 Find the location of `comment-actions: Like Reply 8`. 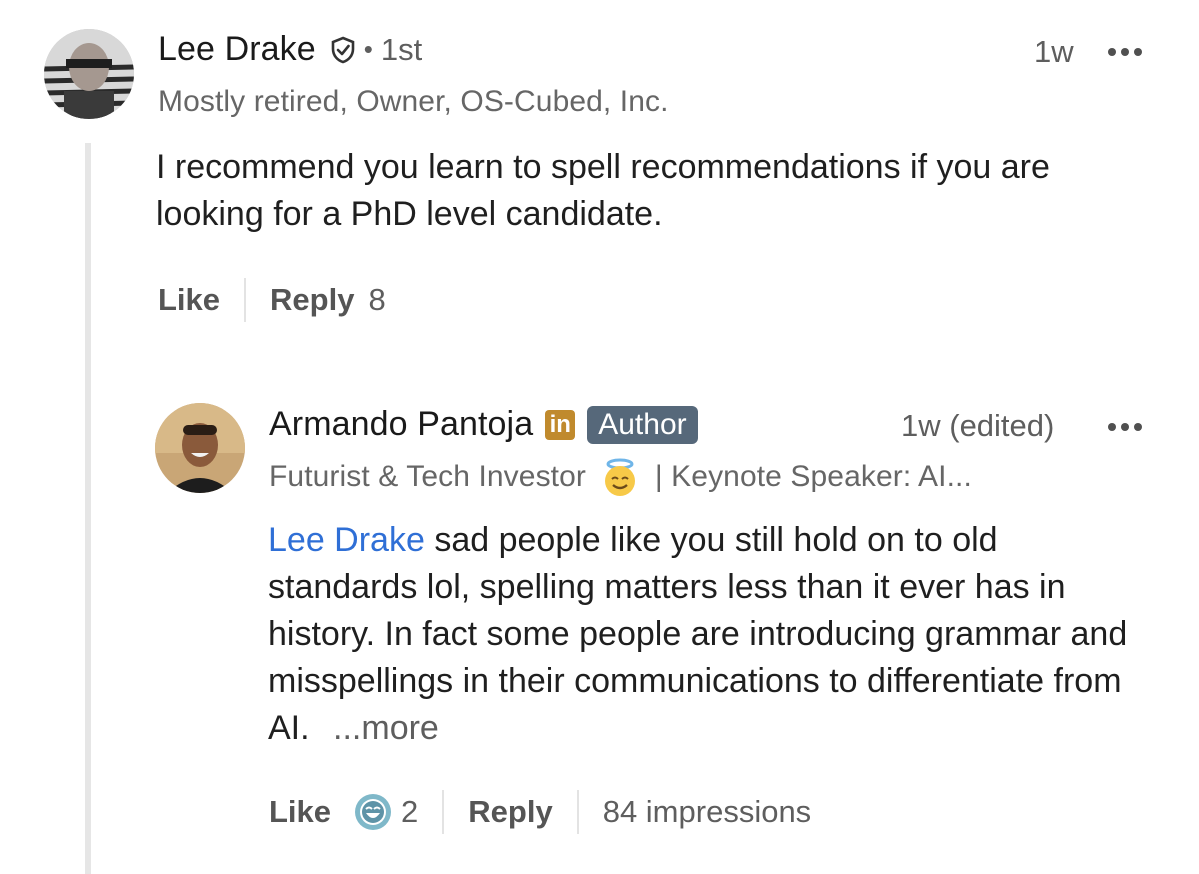

comment-actions: Like Reply 8 is located at coordinates (272, 300).